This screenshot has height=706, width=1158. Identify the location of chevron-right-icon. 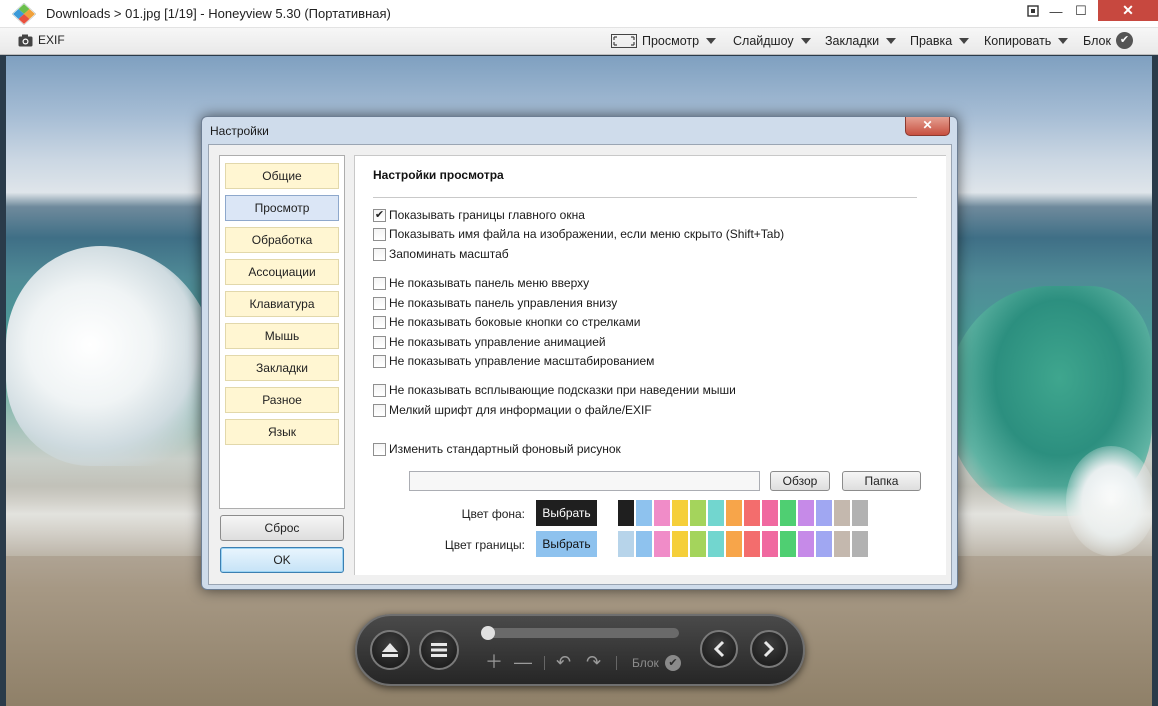
(769, 649).